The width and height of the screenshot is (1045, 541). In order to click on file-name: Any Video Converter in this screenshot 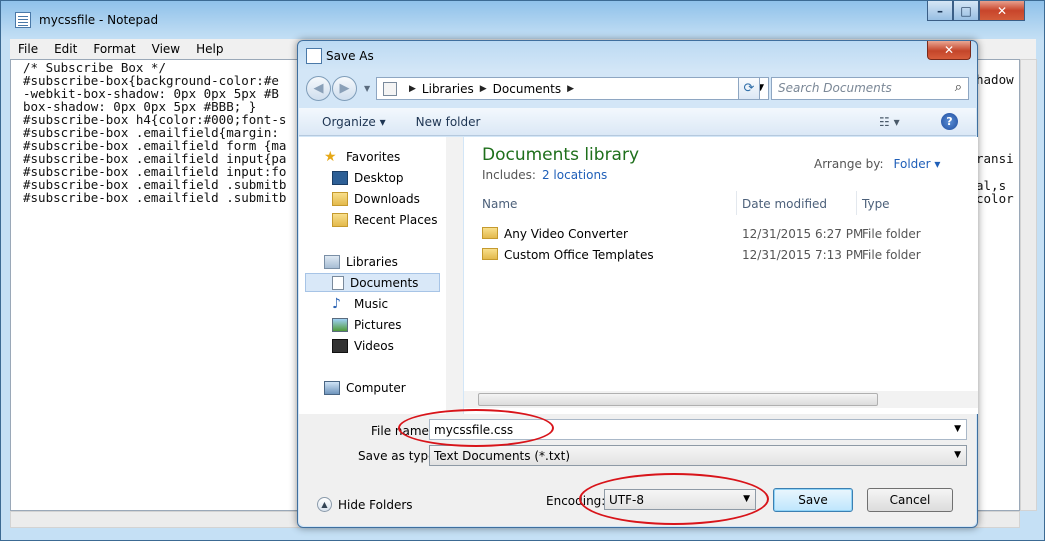, I will do `click(566, 234)`.